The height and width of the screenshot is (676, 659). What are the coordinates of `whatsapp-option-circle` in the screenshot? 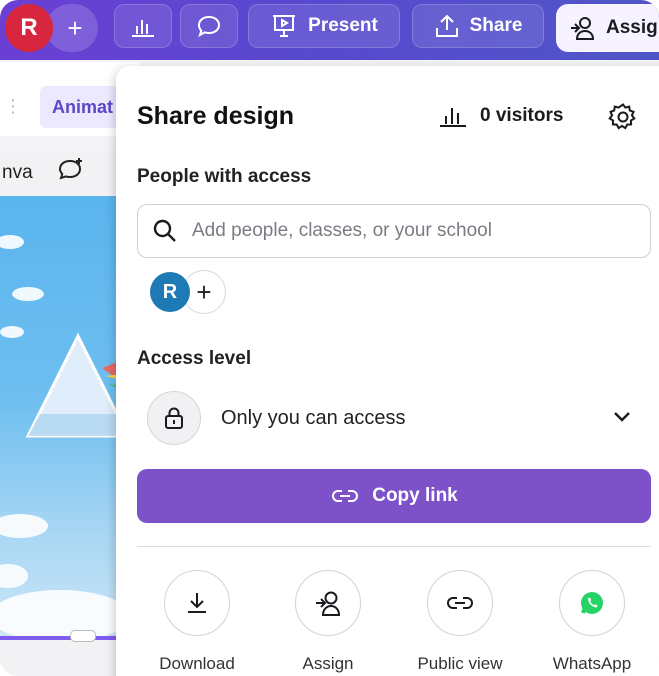 It's located at (592, 603).